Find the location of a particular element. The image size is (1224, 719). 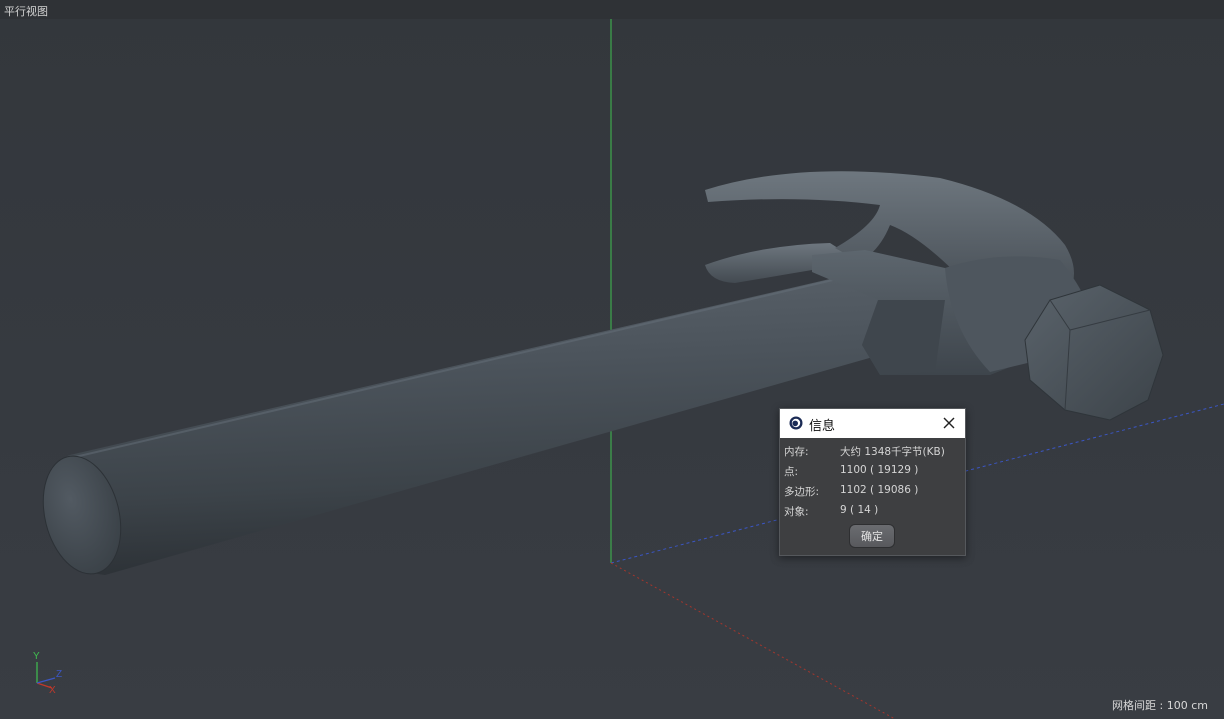

info-label: 内存: is located at coordinates (796, 452).